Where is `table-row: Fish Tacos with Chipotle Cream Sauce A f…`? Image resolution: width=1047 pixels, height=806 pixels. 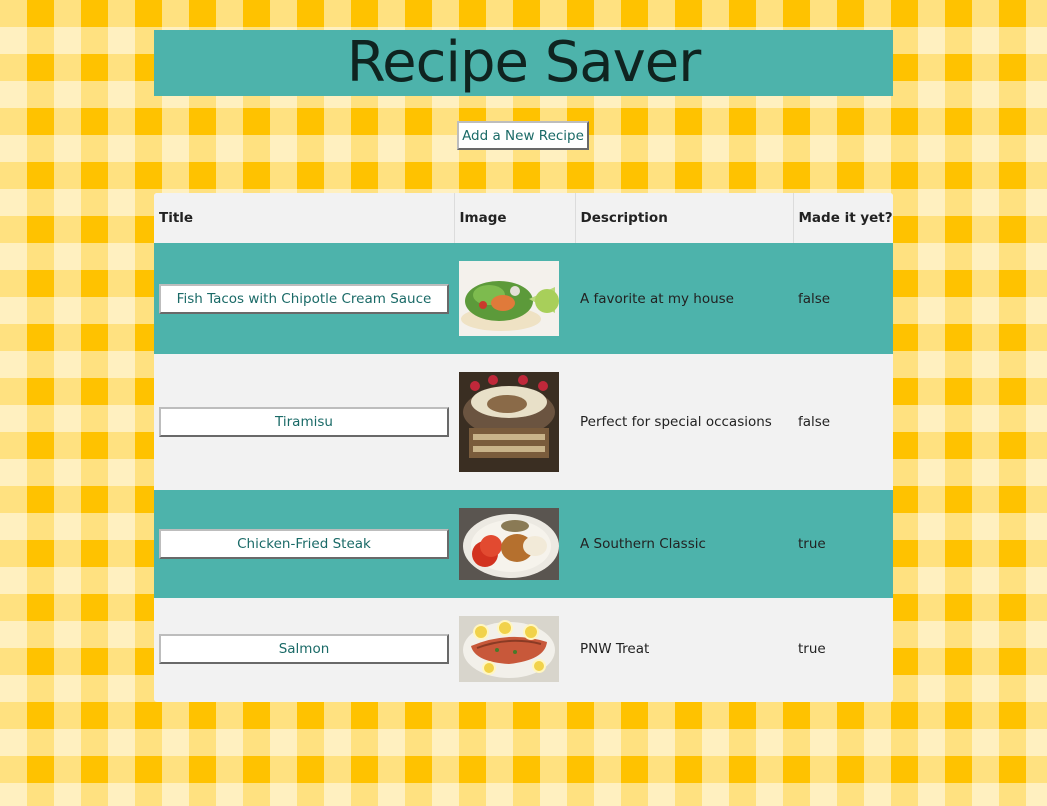 table-row: Fish Tacos with Chipotle Cream Sauce A f… is located at coordinates (523, 298).